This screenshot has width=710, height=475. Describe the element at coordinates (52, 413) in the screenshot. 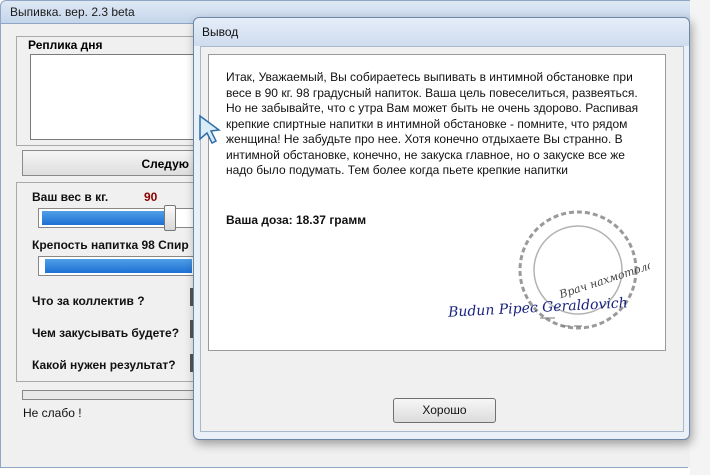

I see `status-text: Не слабо !` at that location.